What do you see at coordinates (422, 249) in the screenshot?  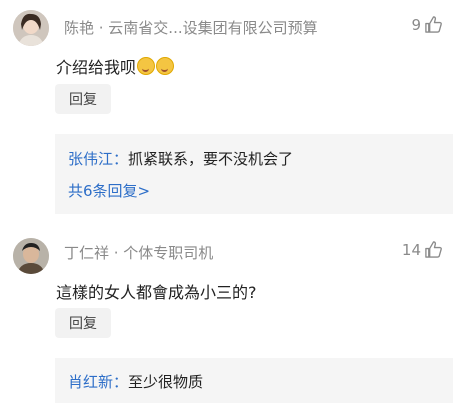 I see `like-button: 14` at bounding box center [422, 249].